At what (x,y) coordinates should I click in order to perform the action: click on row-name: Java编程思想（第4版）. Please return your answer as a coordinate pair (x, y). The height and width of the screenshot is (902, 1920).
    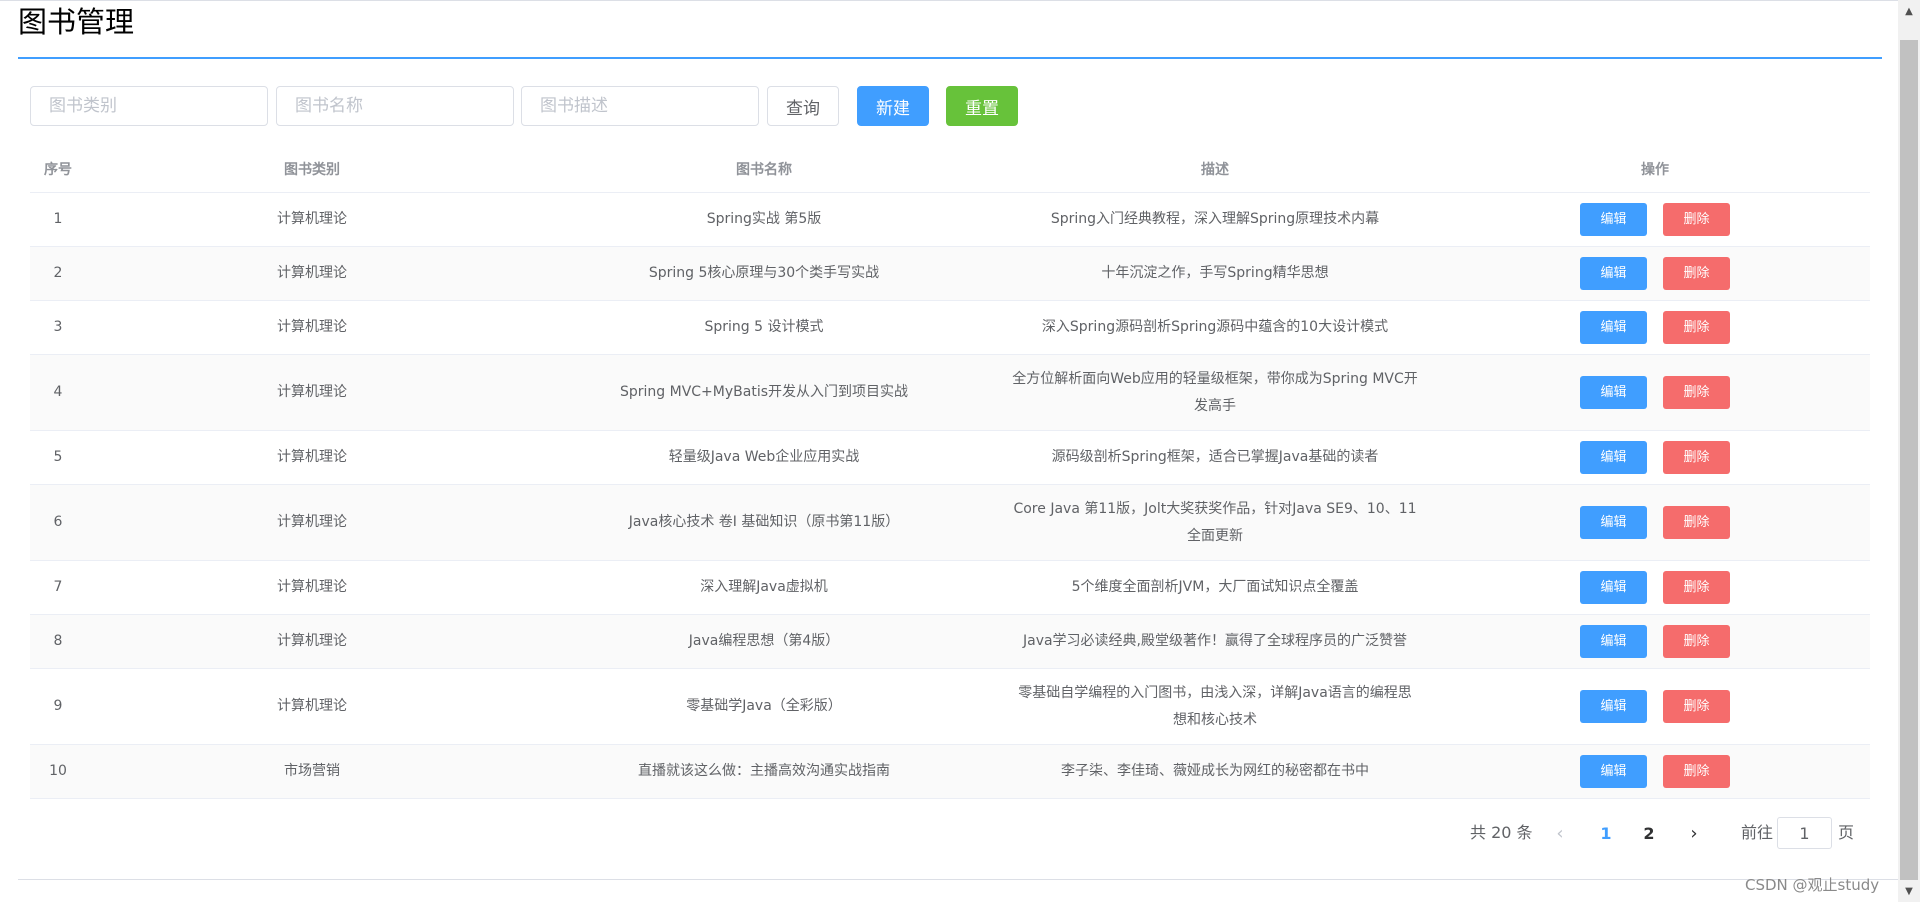
    Looking at the image, I should click on (764, 641).